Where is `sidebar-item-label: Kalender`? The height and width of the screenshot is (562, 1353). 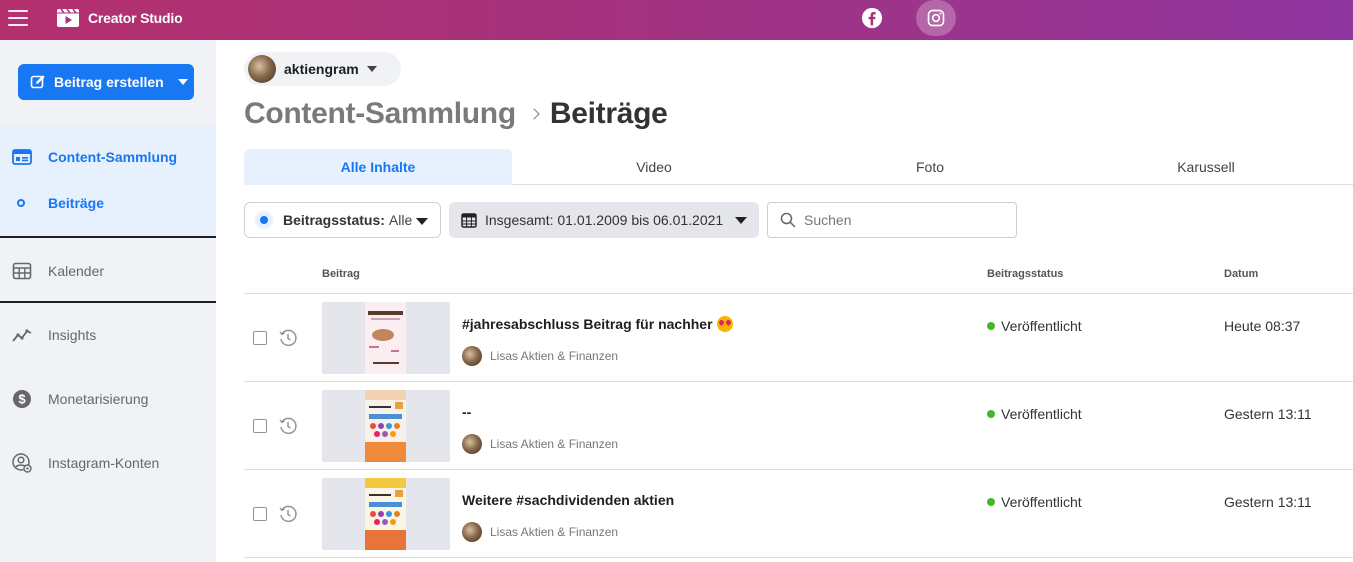 sidebar-item-label: Kalender is located at coordinates (76, 271).